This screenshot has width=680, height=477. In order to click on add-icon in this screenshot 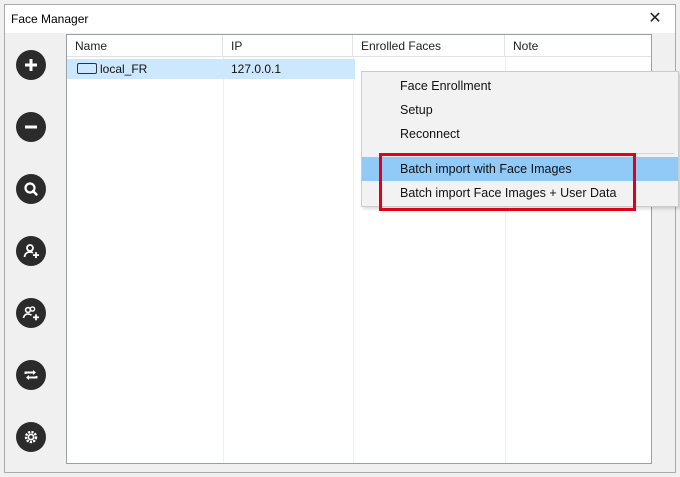, I will do `click(31, 65)`.